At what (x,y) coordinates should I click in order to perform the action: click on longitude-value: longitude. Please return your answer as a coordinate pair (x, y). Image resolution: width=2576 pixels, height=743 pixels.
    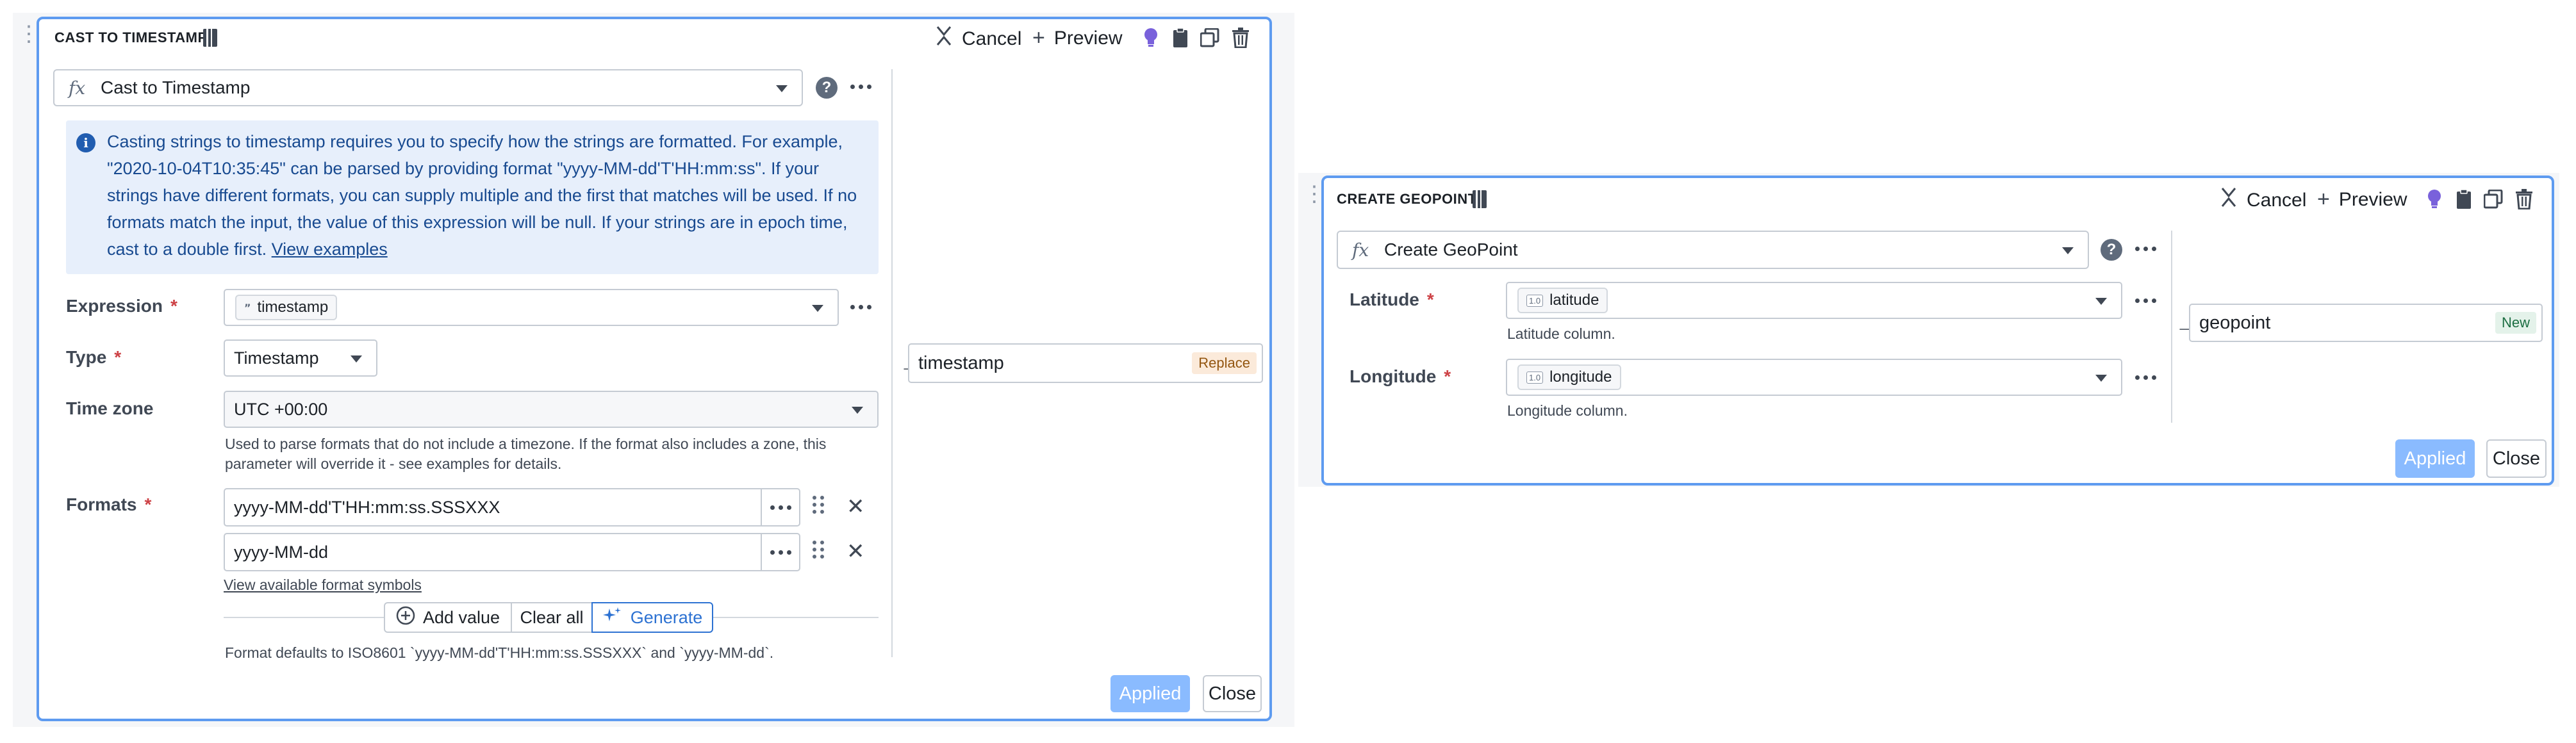
    Looking at the image, I should click on (1580, 377).